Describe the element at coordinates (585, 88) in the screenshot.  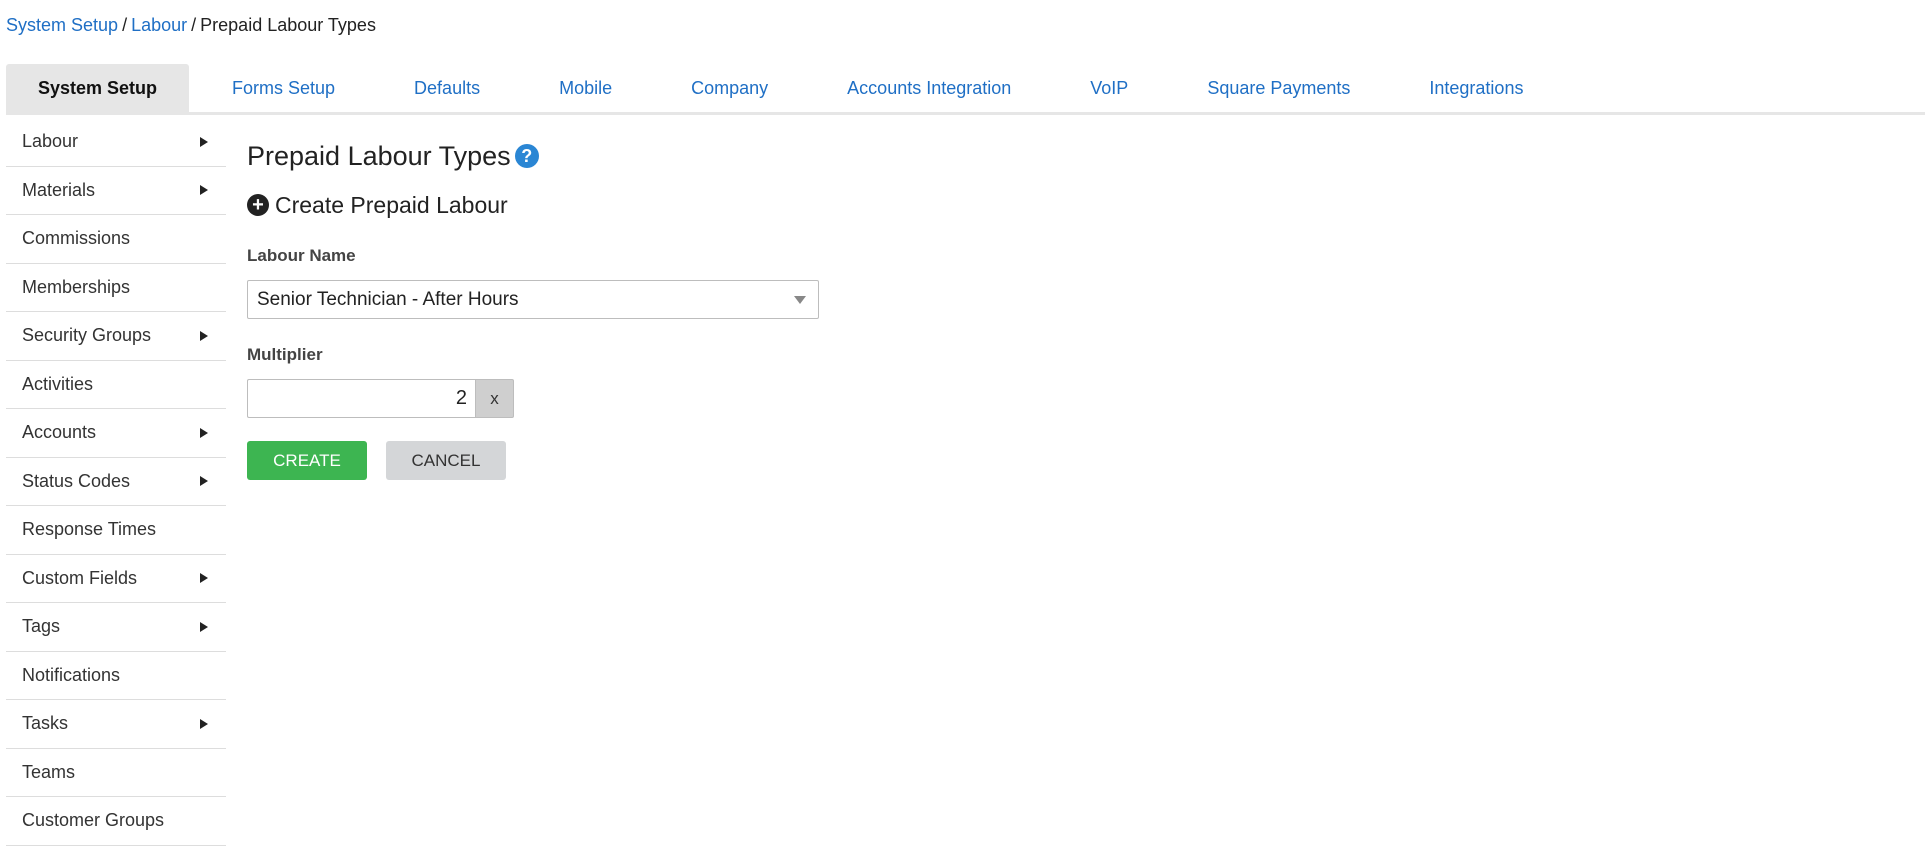
I see `tab-mobile: Mobile` at that location.